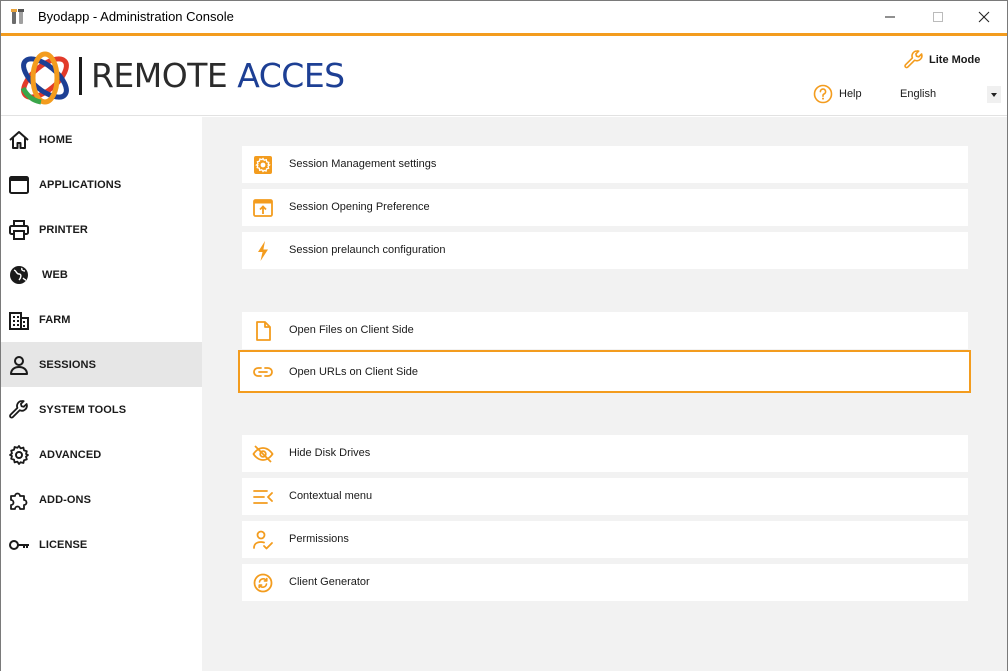  I want to click on logo-word-acces: ACCES, so click(291, 75).